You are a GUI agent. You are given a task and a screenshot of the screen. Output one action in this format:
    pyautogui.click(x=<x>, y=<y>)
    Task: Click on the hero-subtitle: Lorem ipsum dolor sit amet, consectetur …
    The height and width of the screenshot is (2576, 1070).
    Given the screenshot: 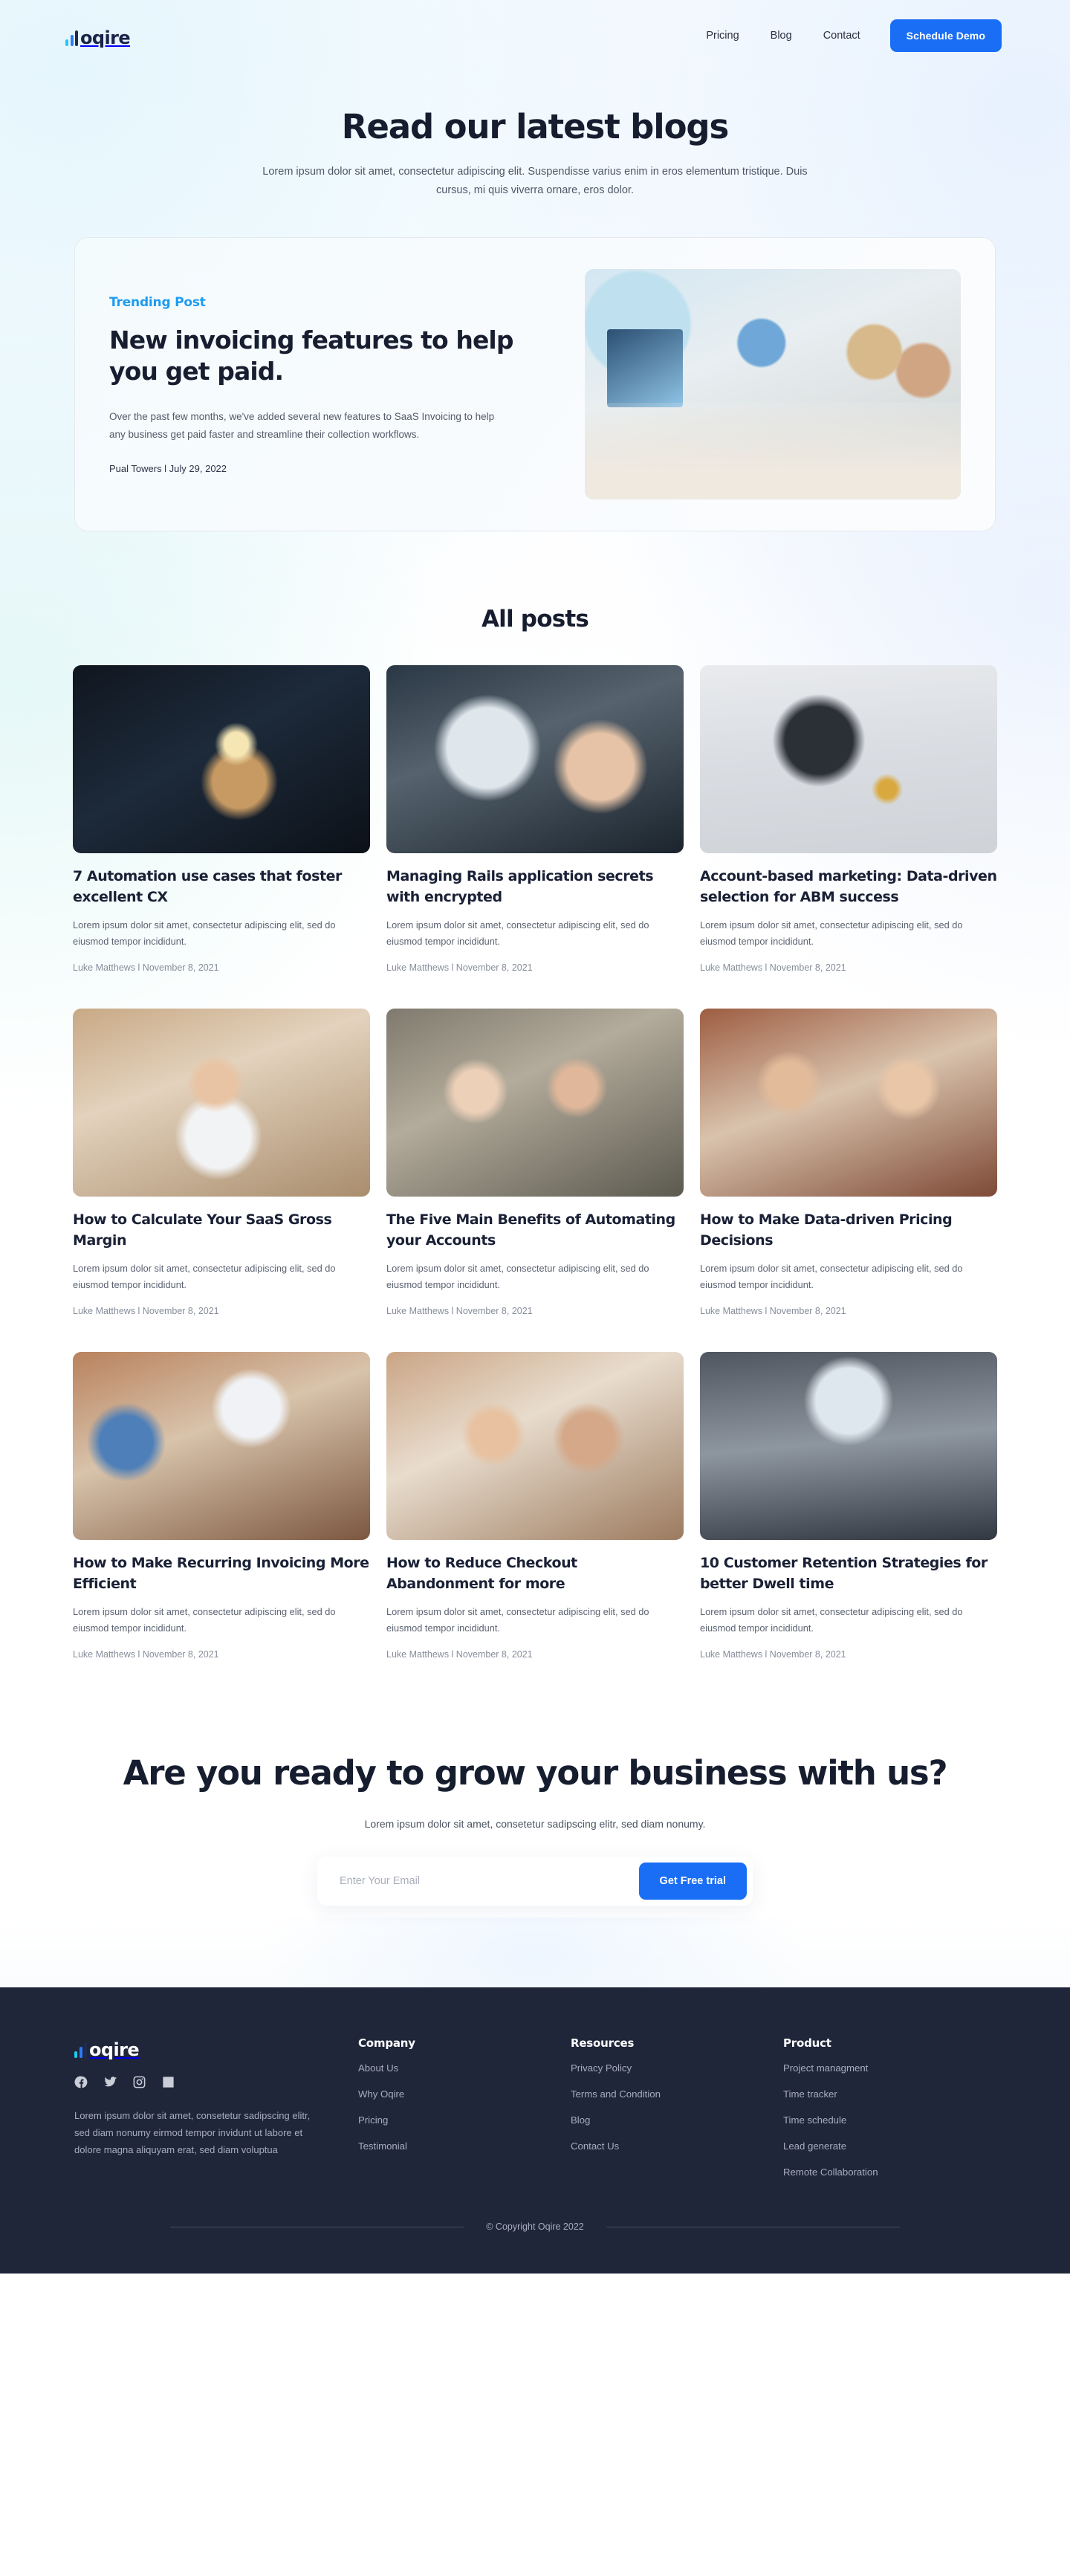 What is the action you would take?
    pyautogui.click(x=535, y=181)
    